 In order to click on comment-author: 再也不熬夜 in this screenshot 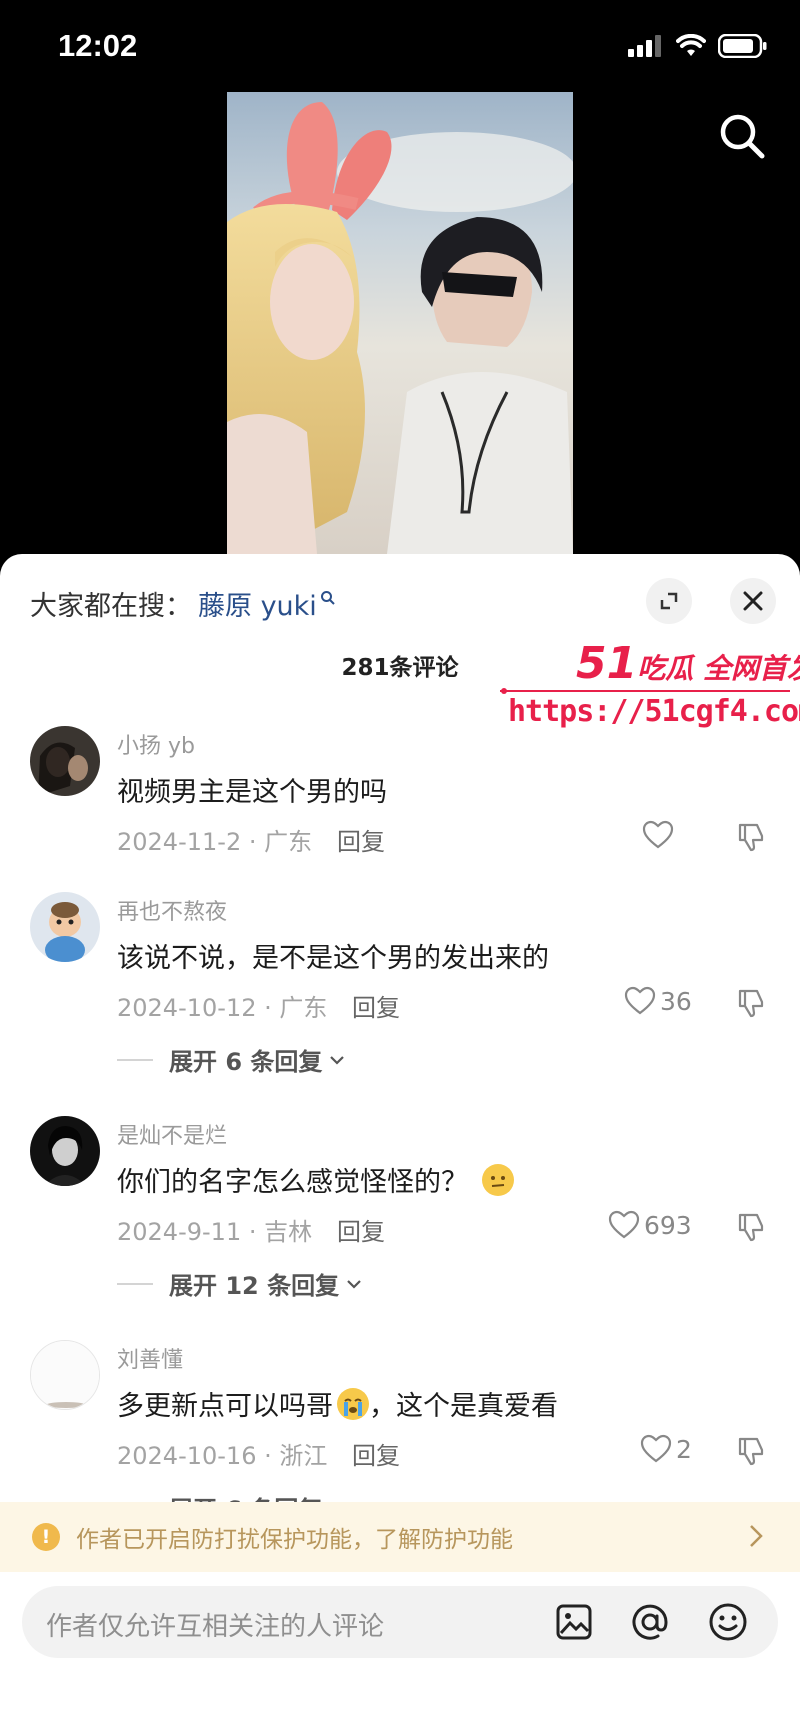, I will do `click(172, 910)`.